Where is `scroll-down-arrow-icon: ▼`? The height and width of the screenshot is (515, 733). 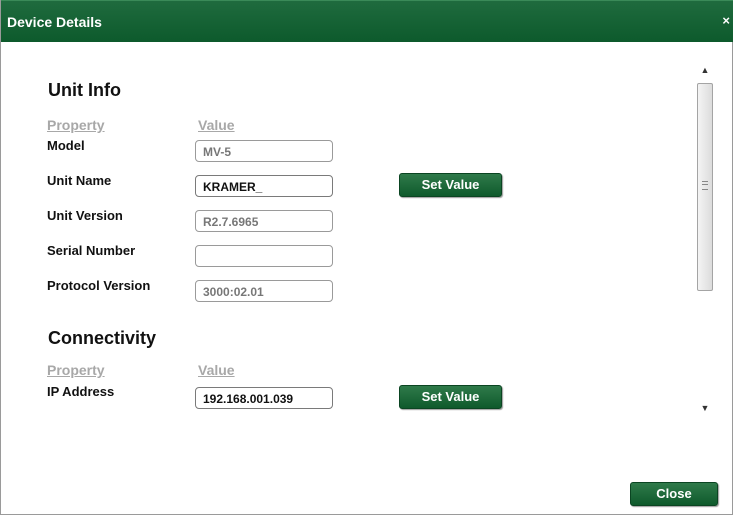 scroll-down-arrow-icon: ▼ is located at coordinates (705, 408).